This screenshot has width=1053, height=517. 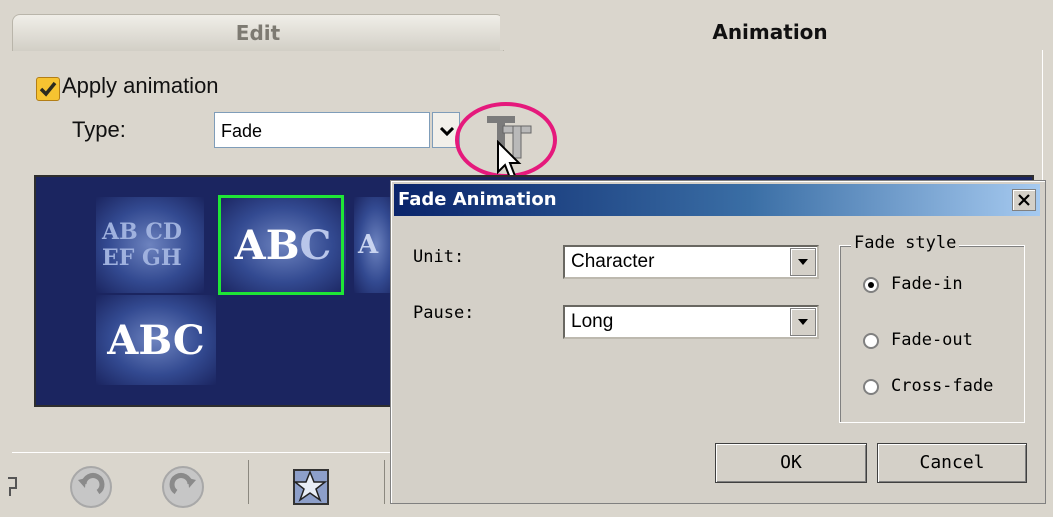 I want to click on pause-select: Long, so click(x=691, y=322).